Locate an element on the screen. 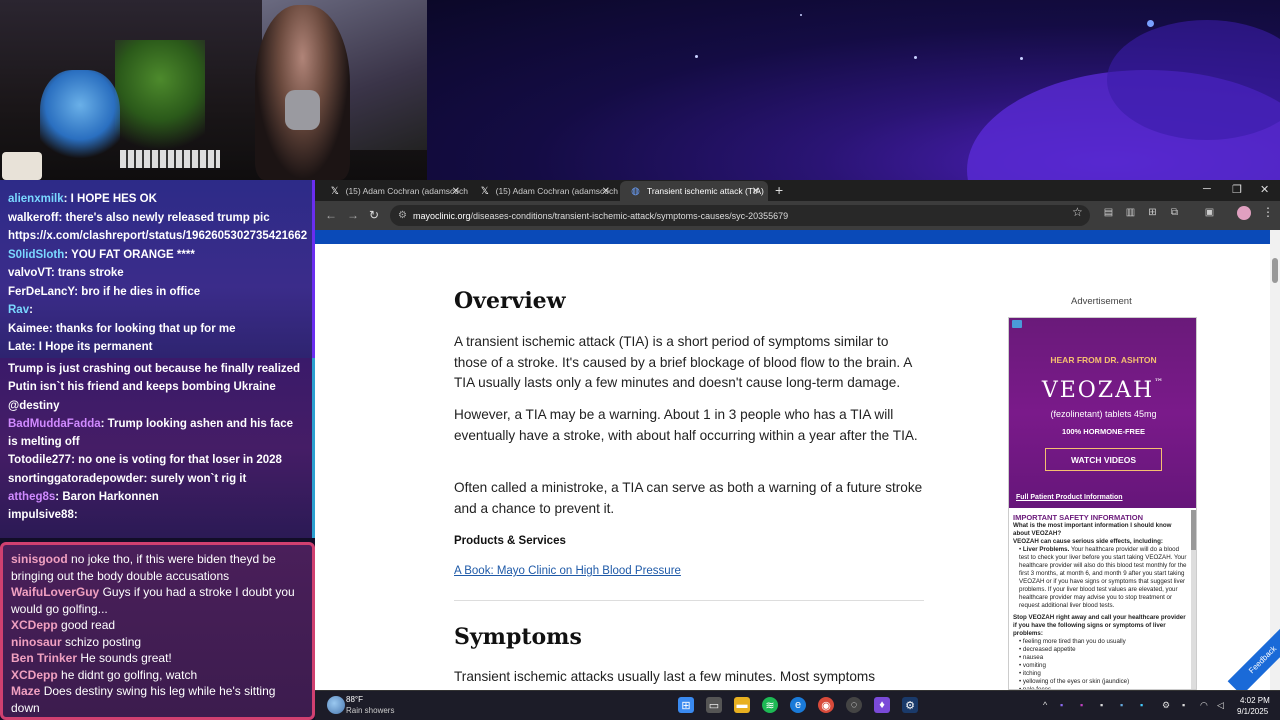 The width and height of the screenshot is (1280, 720). chat-username: FerDeLancY is located at coordinates (41, 292).